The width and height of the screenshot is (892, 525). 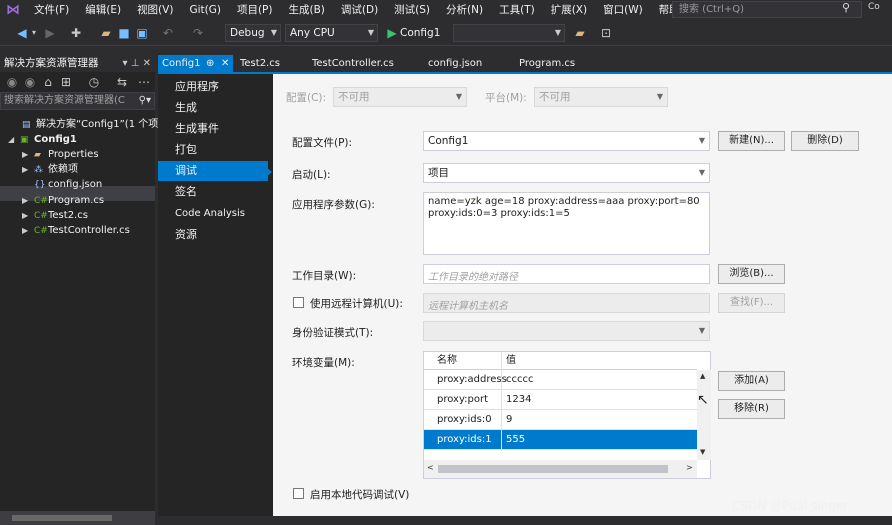 What do you see at coordinates (513, 440) in the screenshot?
I see `env-value-cell: 555` at bounding box center [513, 440].